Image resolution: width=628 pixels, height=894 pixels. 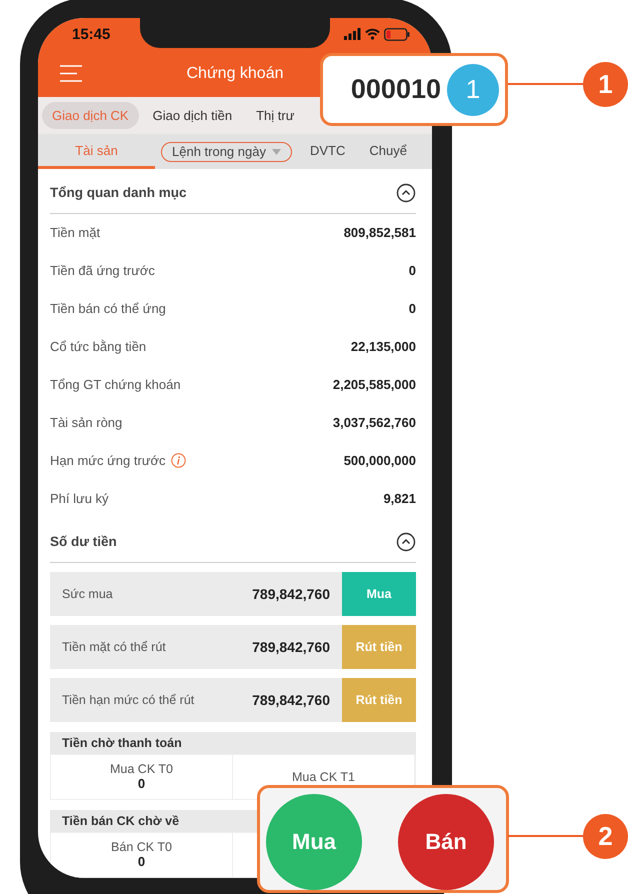 What do you see at coordinates (108, 308) in the screenshot?
I see `row-label: Tiền bán có thể ứng` at bounding box center [108, 308].